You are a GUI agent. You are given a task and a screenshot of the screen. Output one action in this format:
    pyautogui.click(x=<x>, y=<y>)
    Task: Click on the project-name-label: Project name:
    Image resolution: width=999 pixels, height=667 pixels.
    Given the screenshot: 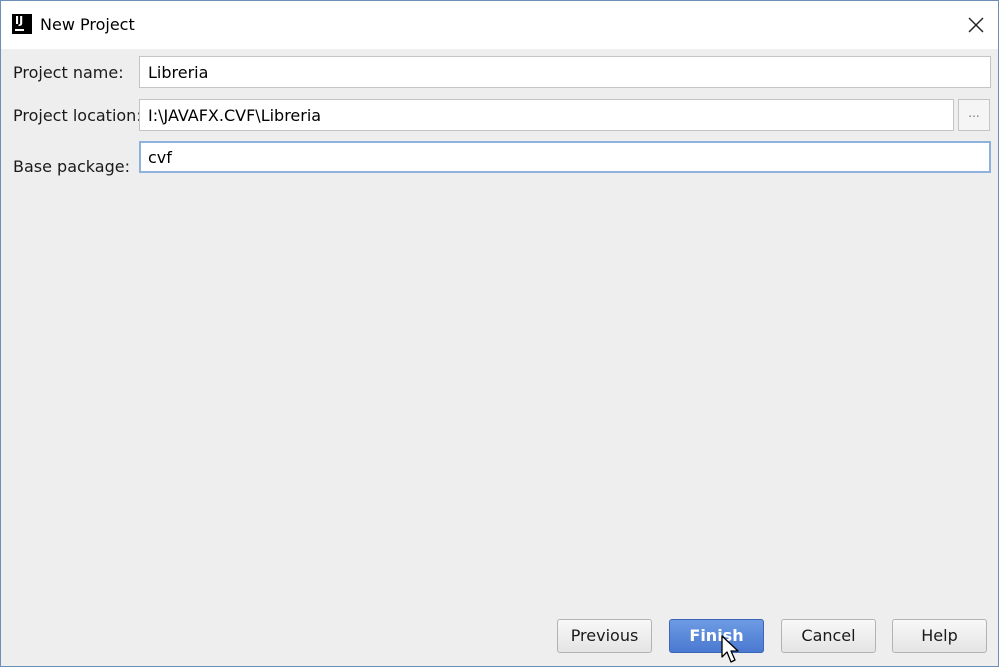 What is the action you would take?
    pyautogui.click(x=68, y=72)
    